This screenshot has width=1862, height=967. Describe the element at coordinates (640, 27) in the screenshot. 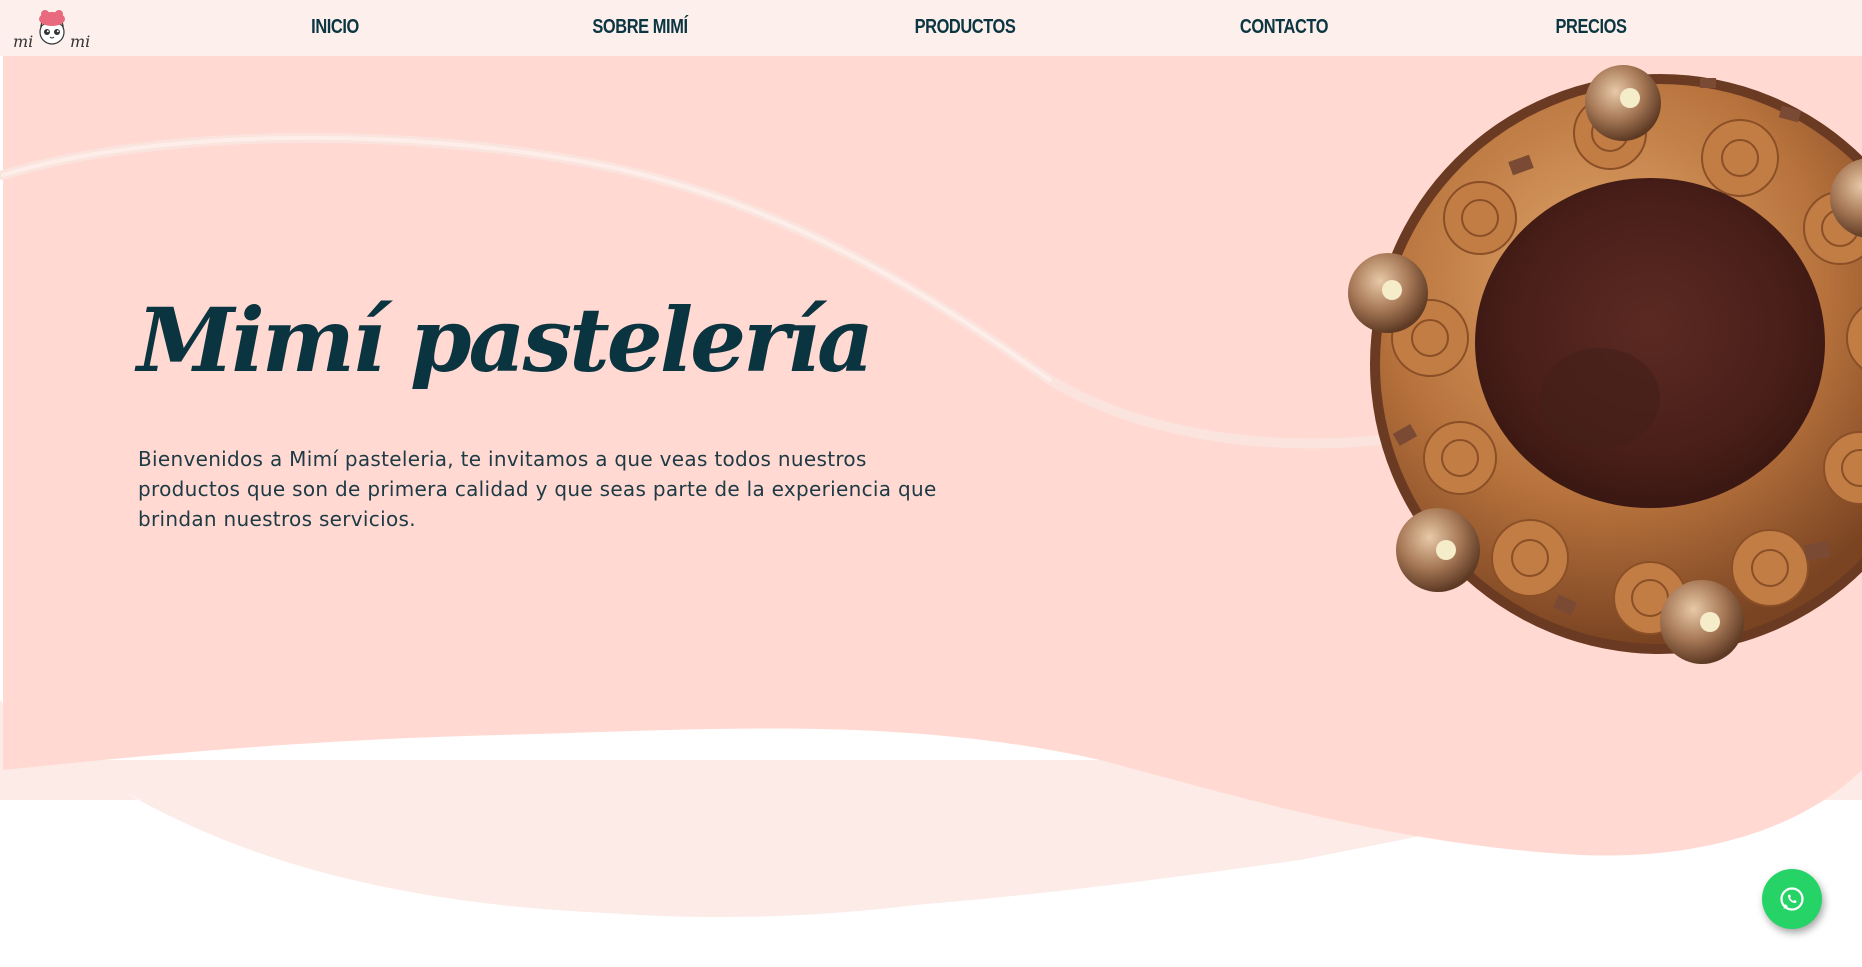

I see `nav-item-sobre-mimi: SOBRE MIMÍ` at that location.